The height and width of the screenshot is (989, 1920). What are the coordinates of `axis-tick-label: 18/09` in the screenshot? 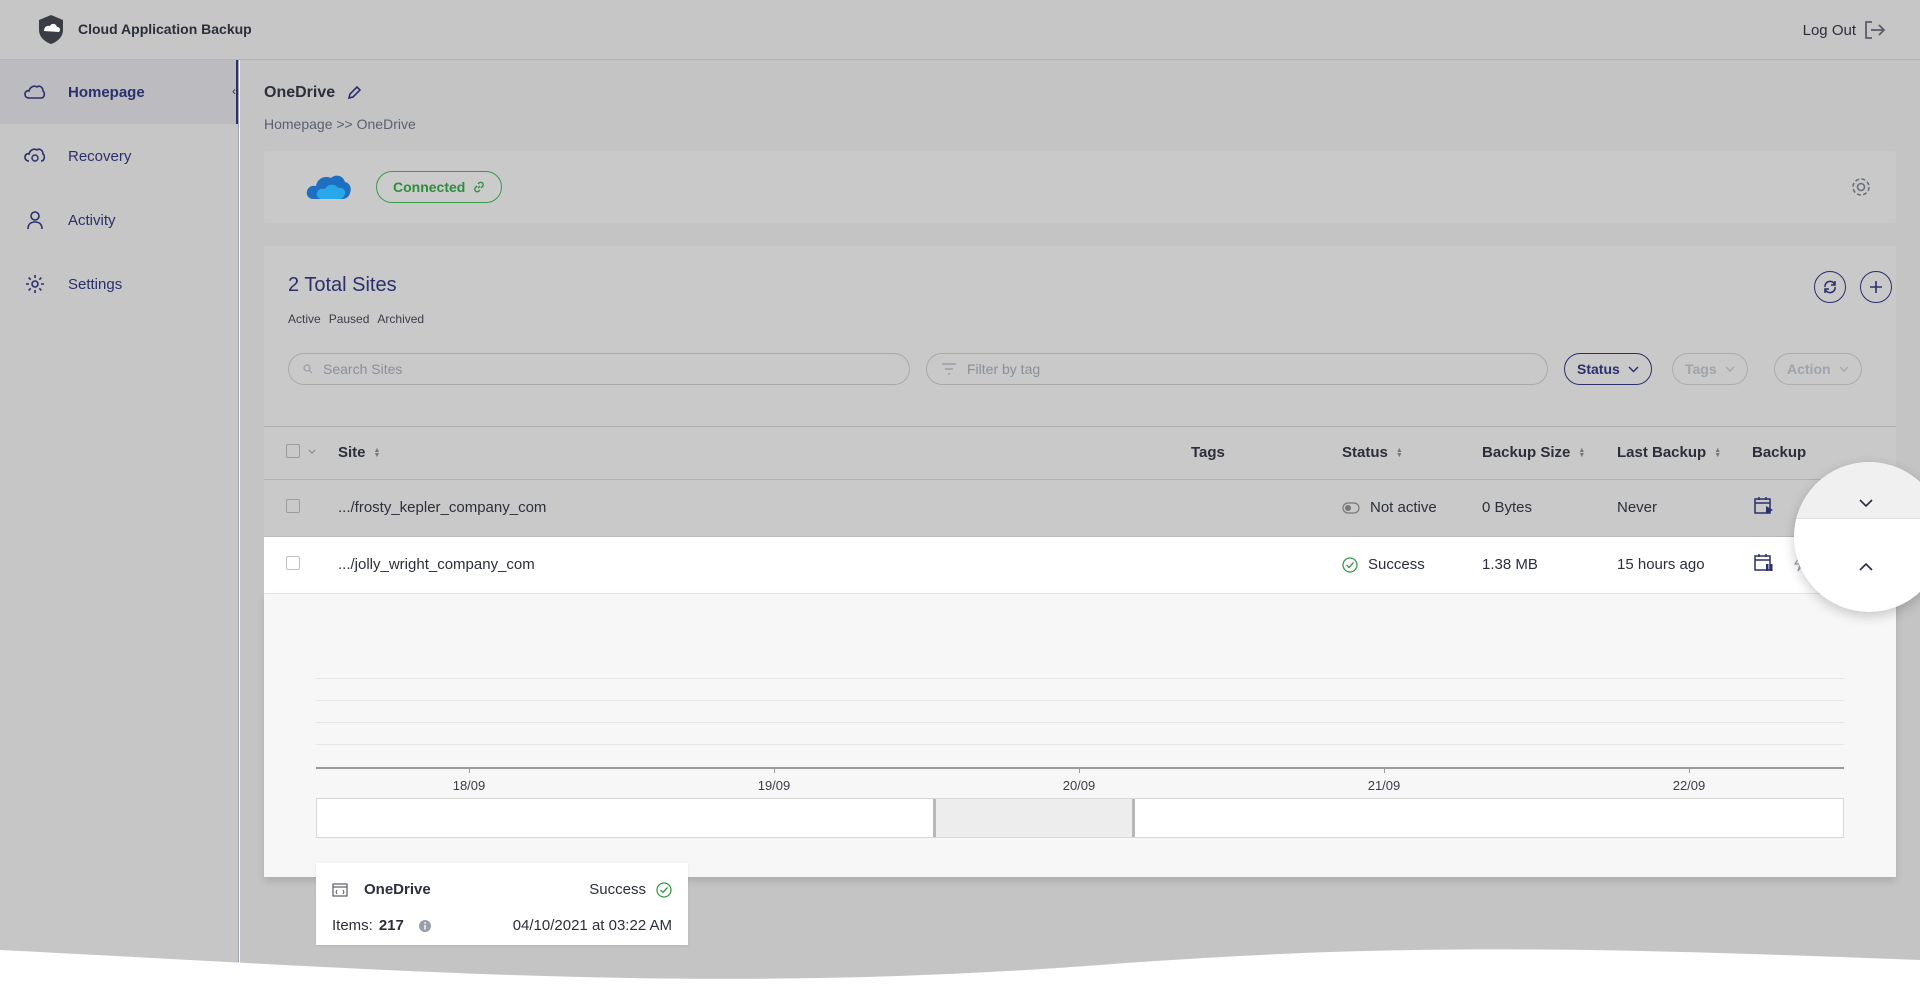 It's located at (469, 785).